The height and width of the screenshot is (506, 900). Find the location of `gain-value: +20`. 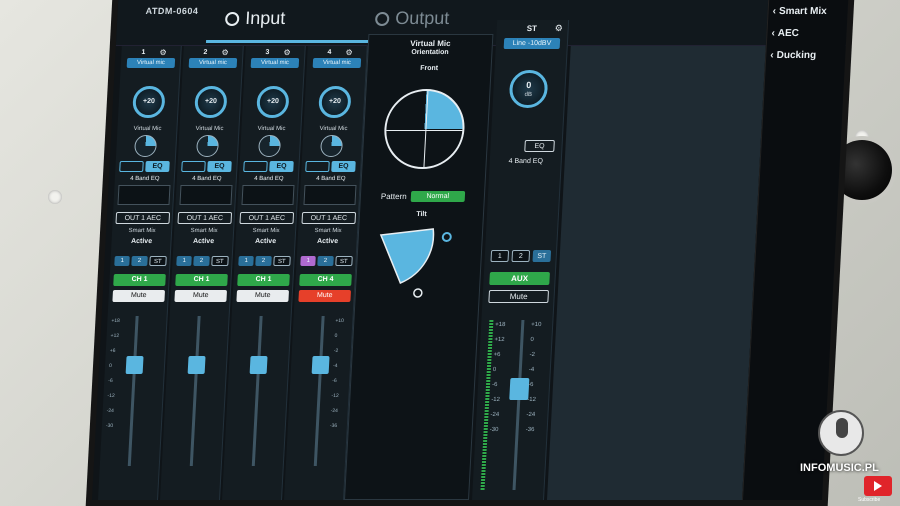

gain-value: +20 is located at coordinates (149, 101).